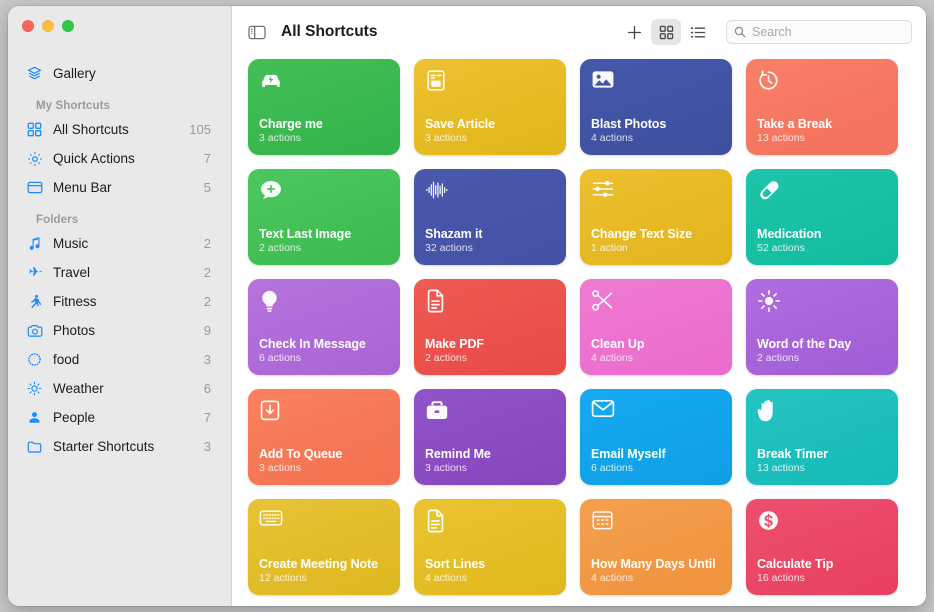  What do you see at coordinates (207, 417) in the screenshot?
I see `sidebar-item-count: 7` at bounding box center [207, 417].